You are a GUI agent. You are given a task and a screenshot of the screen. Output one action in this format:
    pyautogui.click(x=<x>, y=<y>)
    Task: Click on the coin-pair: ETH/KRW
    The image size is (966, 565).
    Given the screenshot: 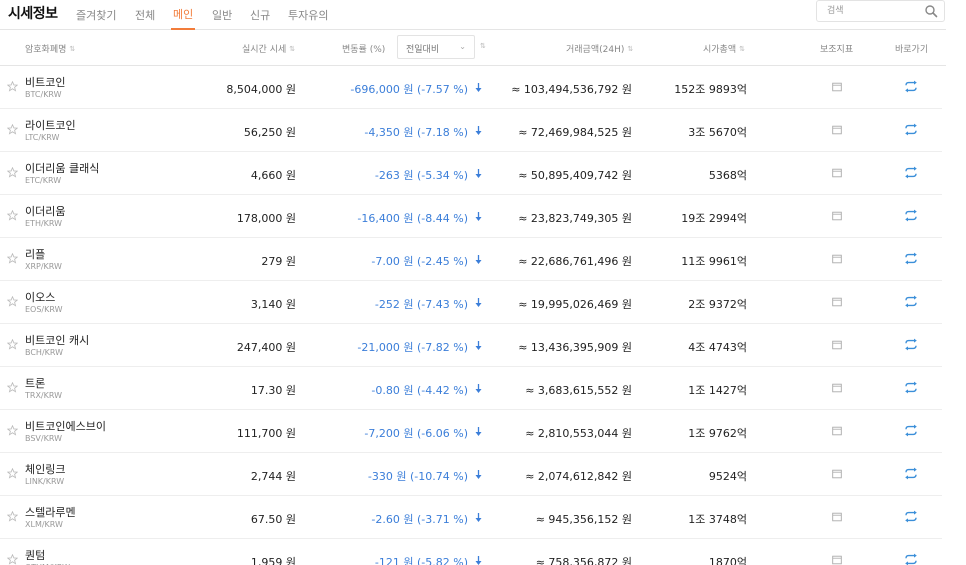 What is the action you would take?
    pyautogui.click(x=44, y=223)
    